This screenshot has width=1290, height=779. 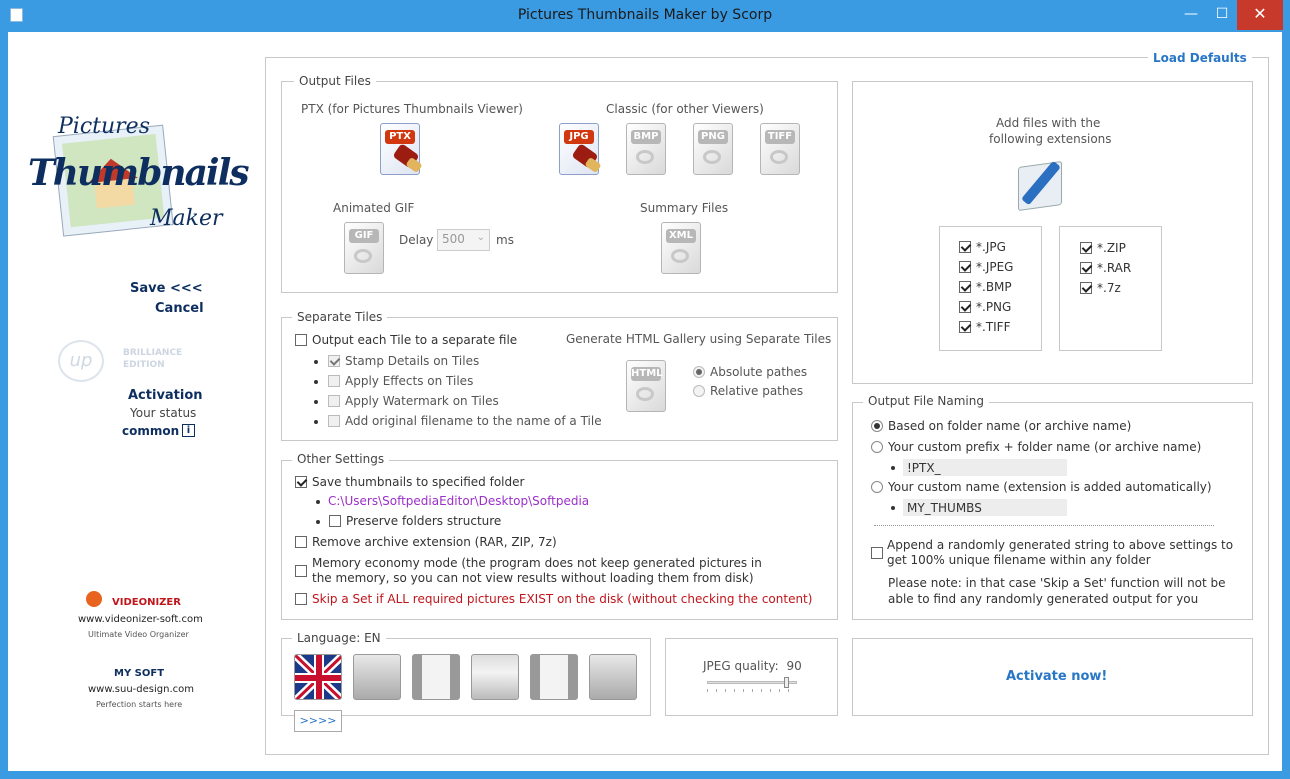 I want to click on videonizer-tagline: Ultimate Video Organizer, so click(x=138, y=634).